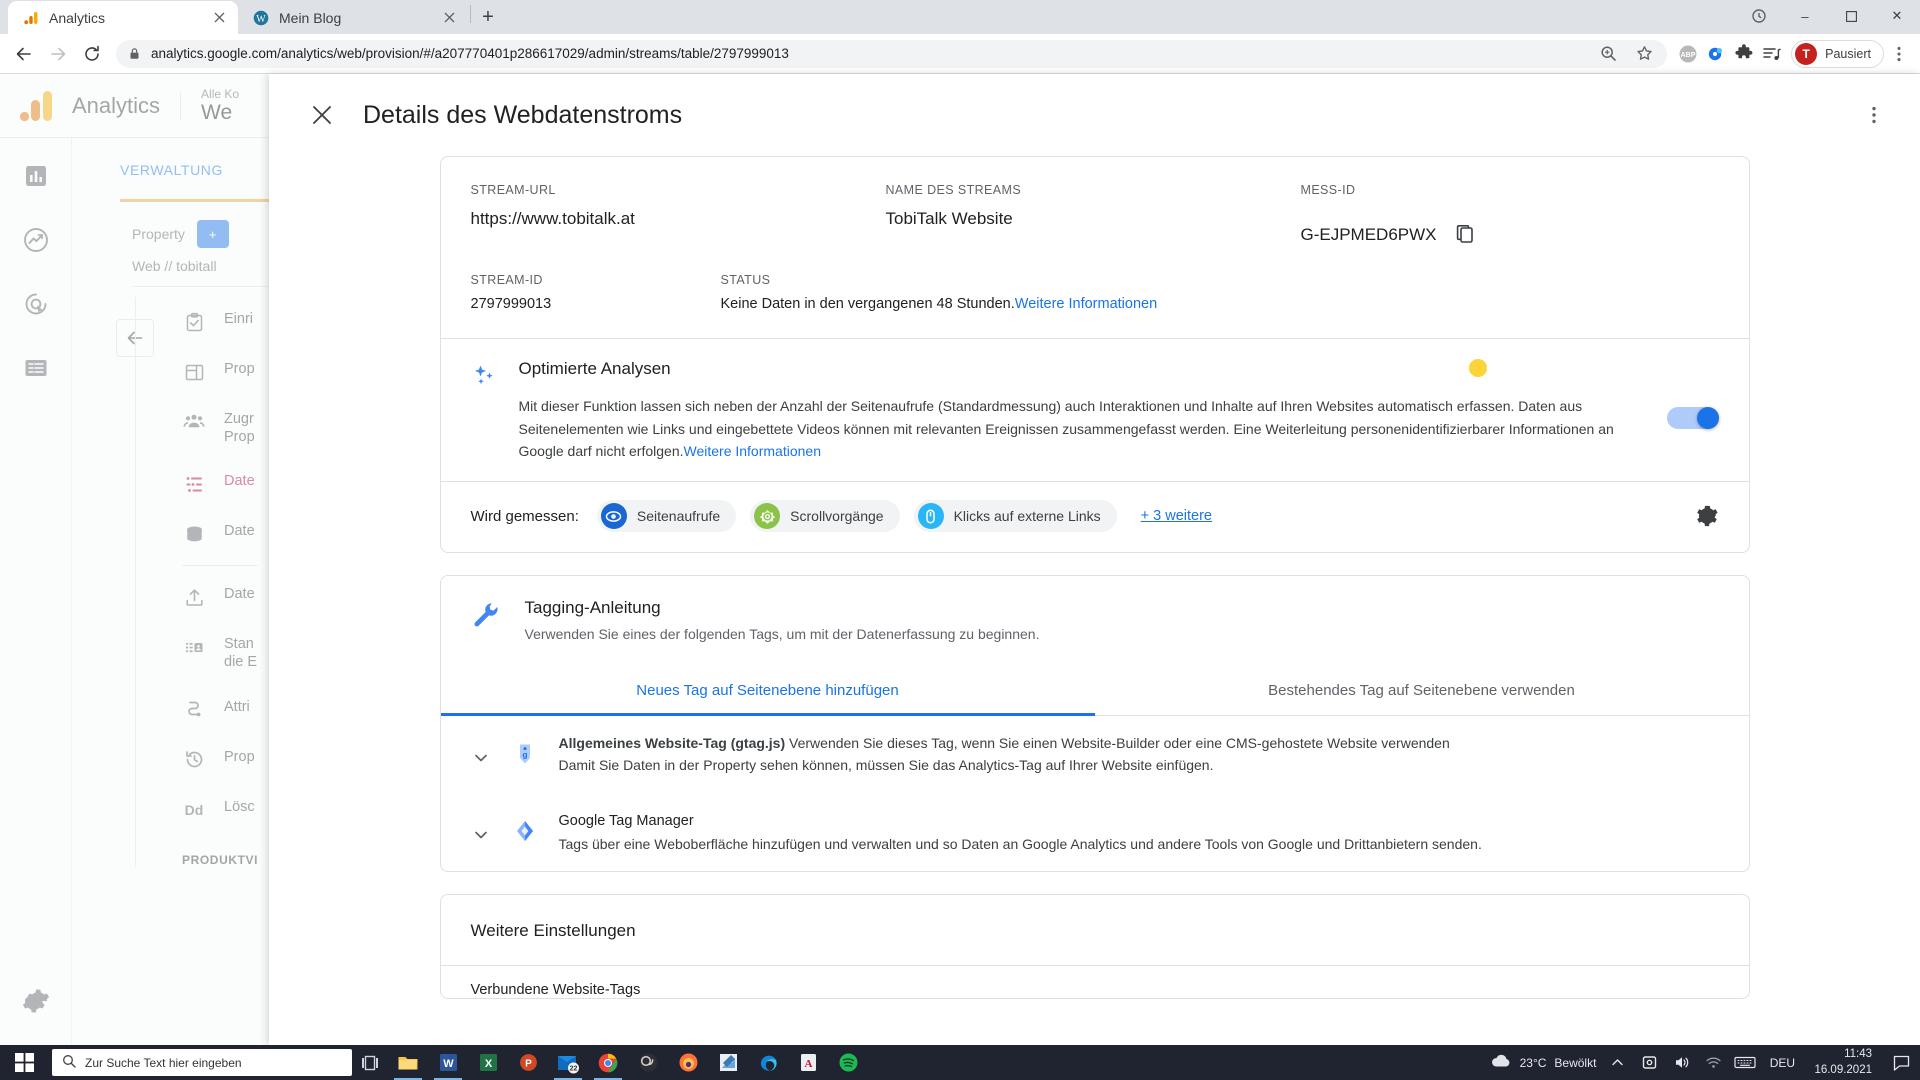 The height and width of the screenshot is (1080, 1920). What do you see at coordinates (470, 13) in the screenshot?
I see `tab-separator` at bounding box center [470, 13].